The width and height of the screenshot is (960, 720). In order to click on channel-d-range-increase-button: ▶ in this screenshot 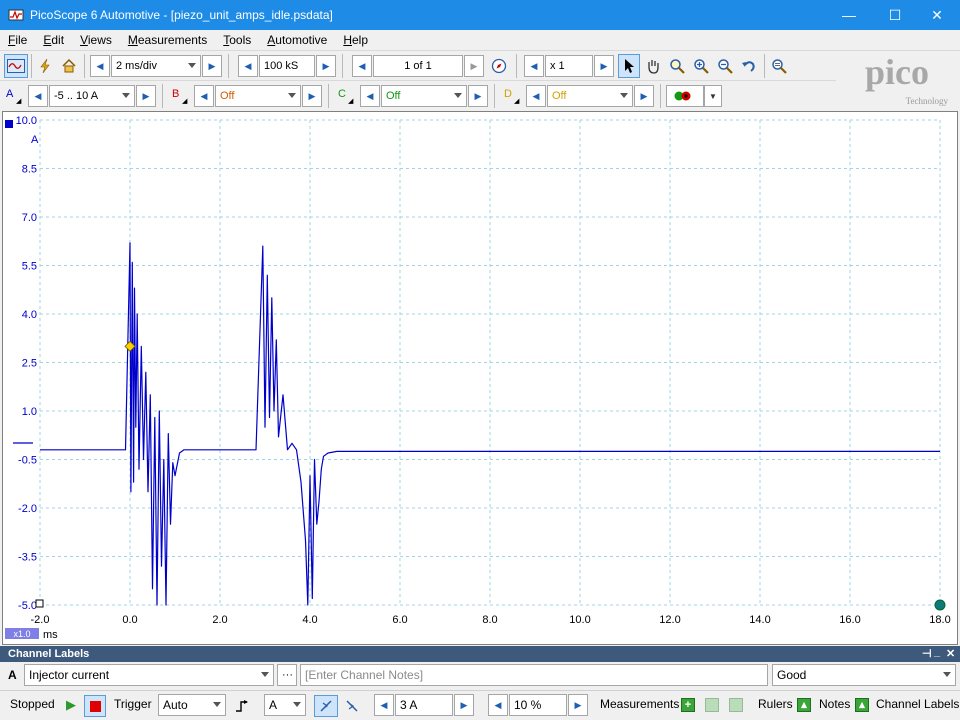, I will do `click(644, 96)`.